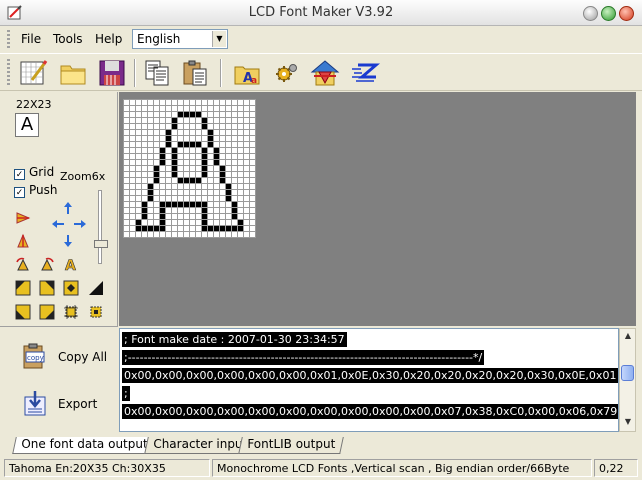  I want to click on new-font-icon, so click(33, 73).